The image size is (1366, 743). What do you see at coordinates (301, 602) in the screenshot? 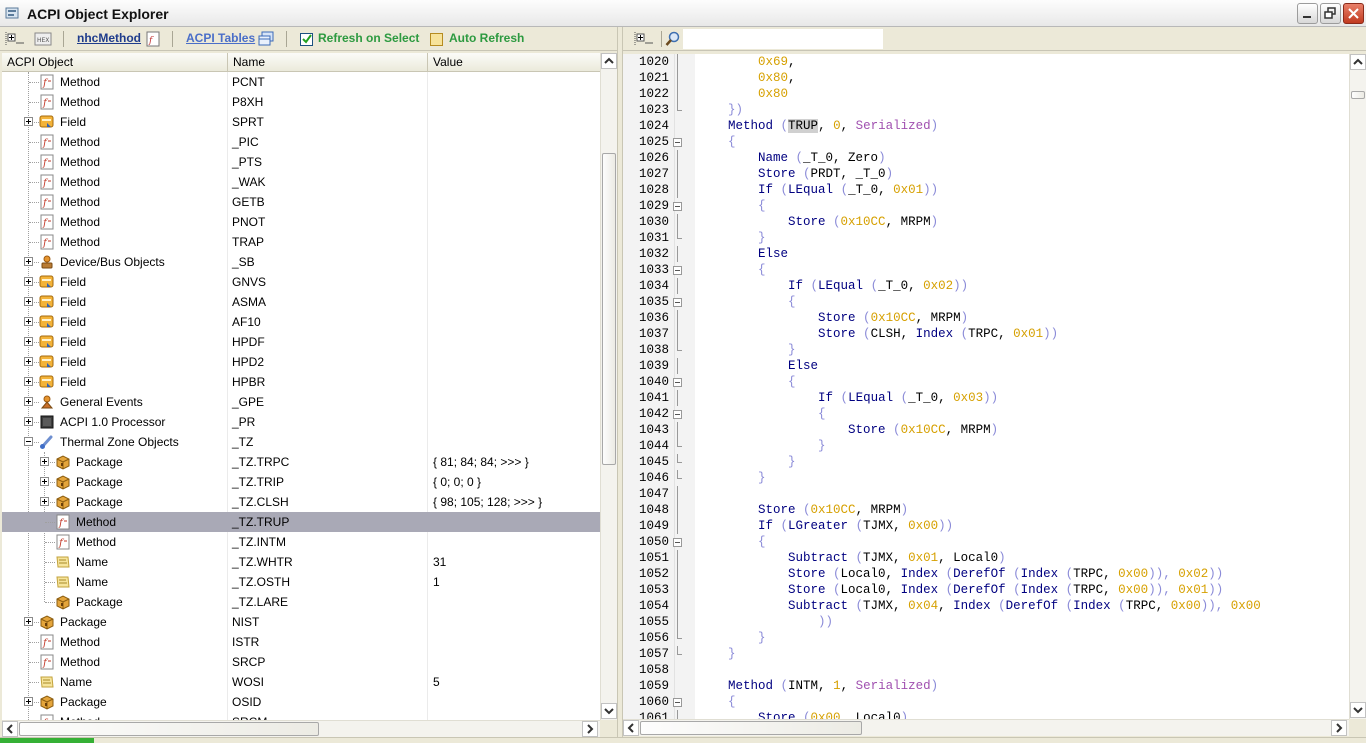
I see `tree-row: Package _TZ.LARE` at bounding box center [301, 602].